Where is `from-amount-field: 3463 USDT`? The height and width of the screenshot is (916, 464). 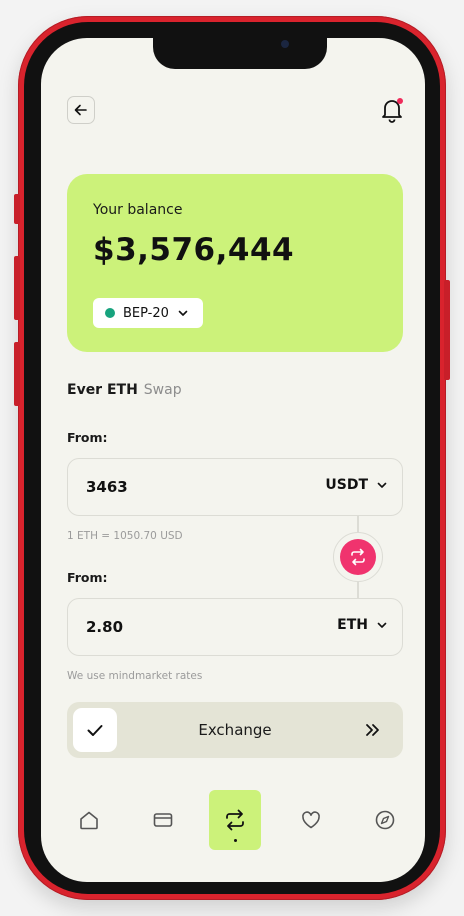
from-amount-field: 3463 USDT is located at coordinates (235, 487).